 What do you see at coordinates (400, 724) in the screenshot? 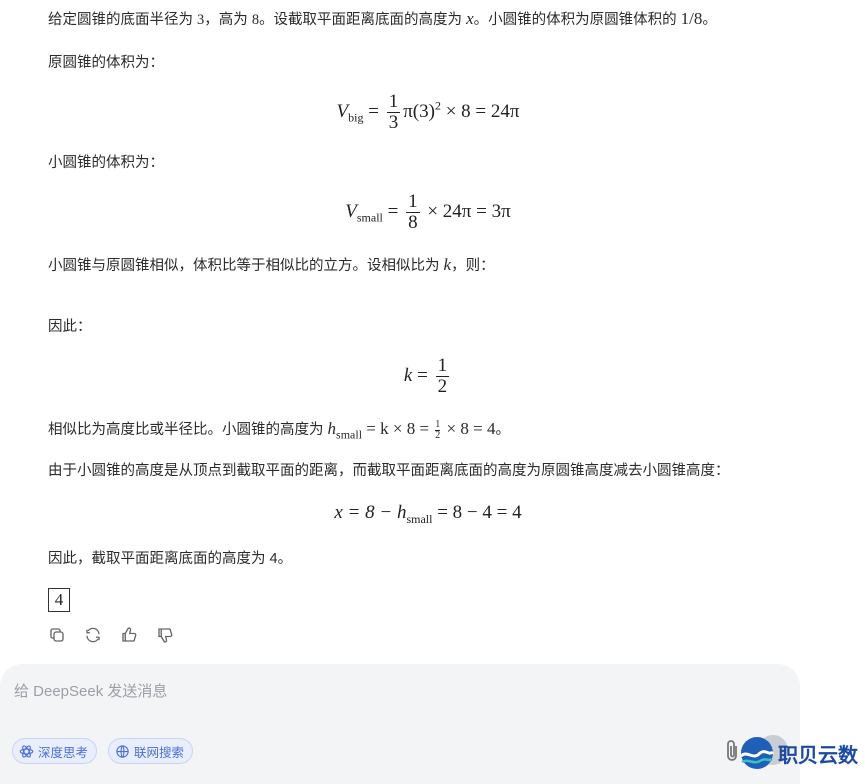
I see `message-composer: 给 DeepSeek 发送消息` at bounding box center [400, 724].